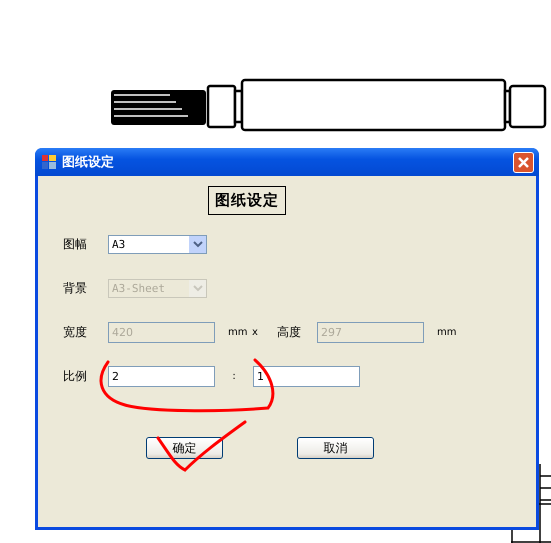 This screenshot has height=543, width=551. Describe the element at coordinates (75, 288) in the screenshot. I see `field-label: 背景` at that location.